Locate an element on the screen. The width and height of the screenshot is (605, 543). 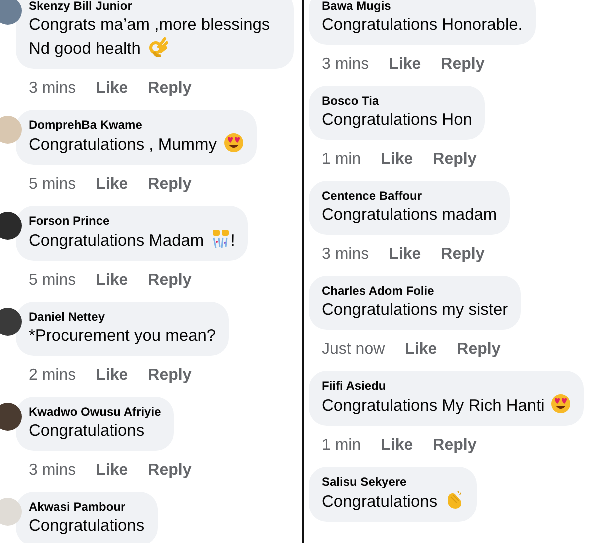
comment-time: 2 mins is located at coordinates (52, 376).